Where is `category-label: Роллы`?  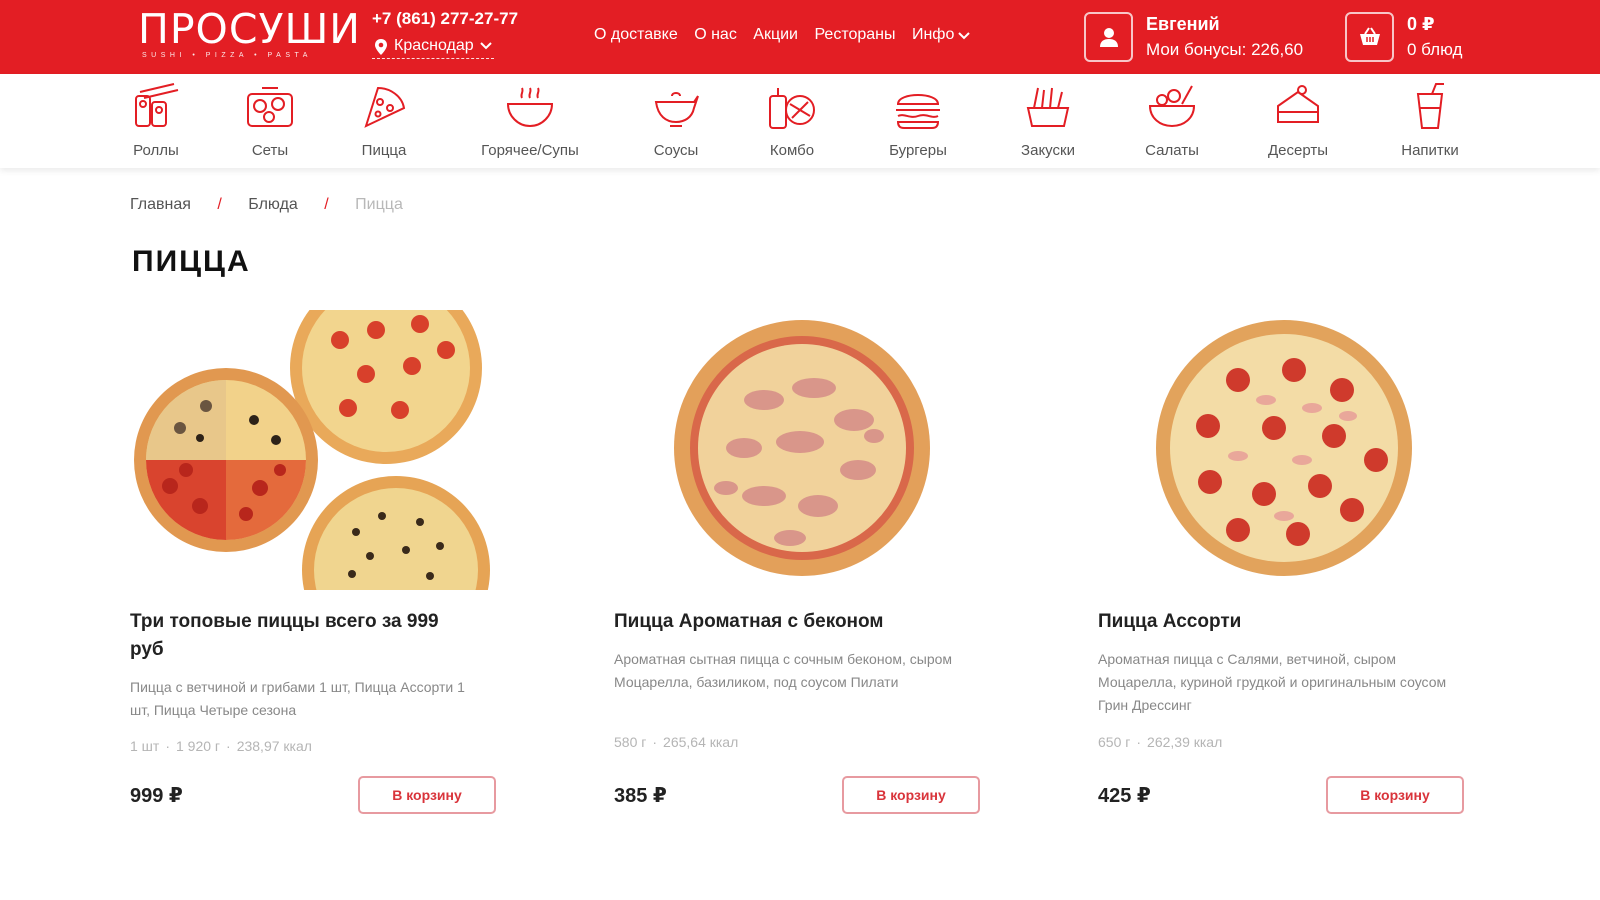 category-label: Роллы is located at coordinates (156, 150).